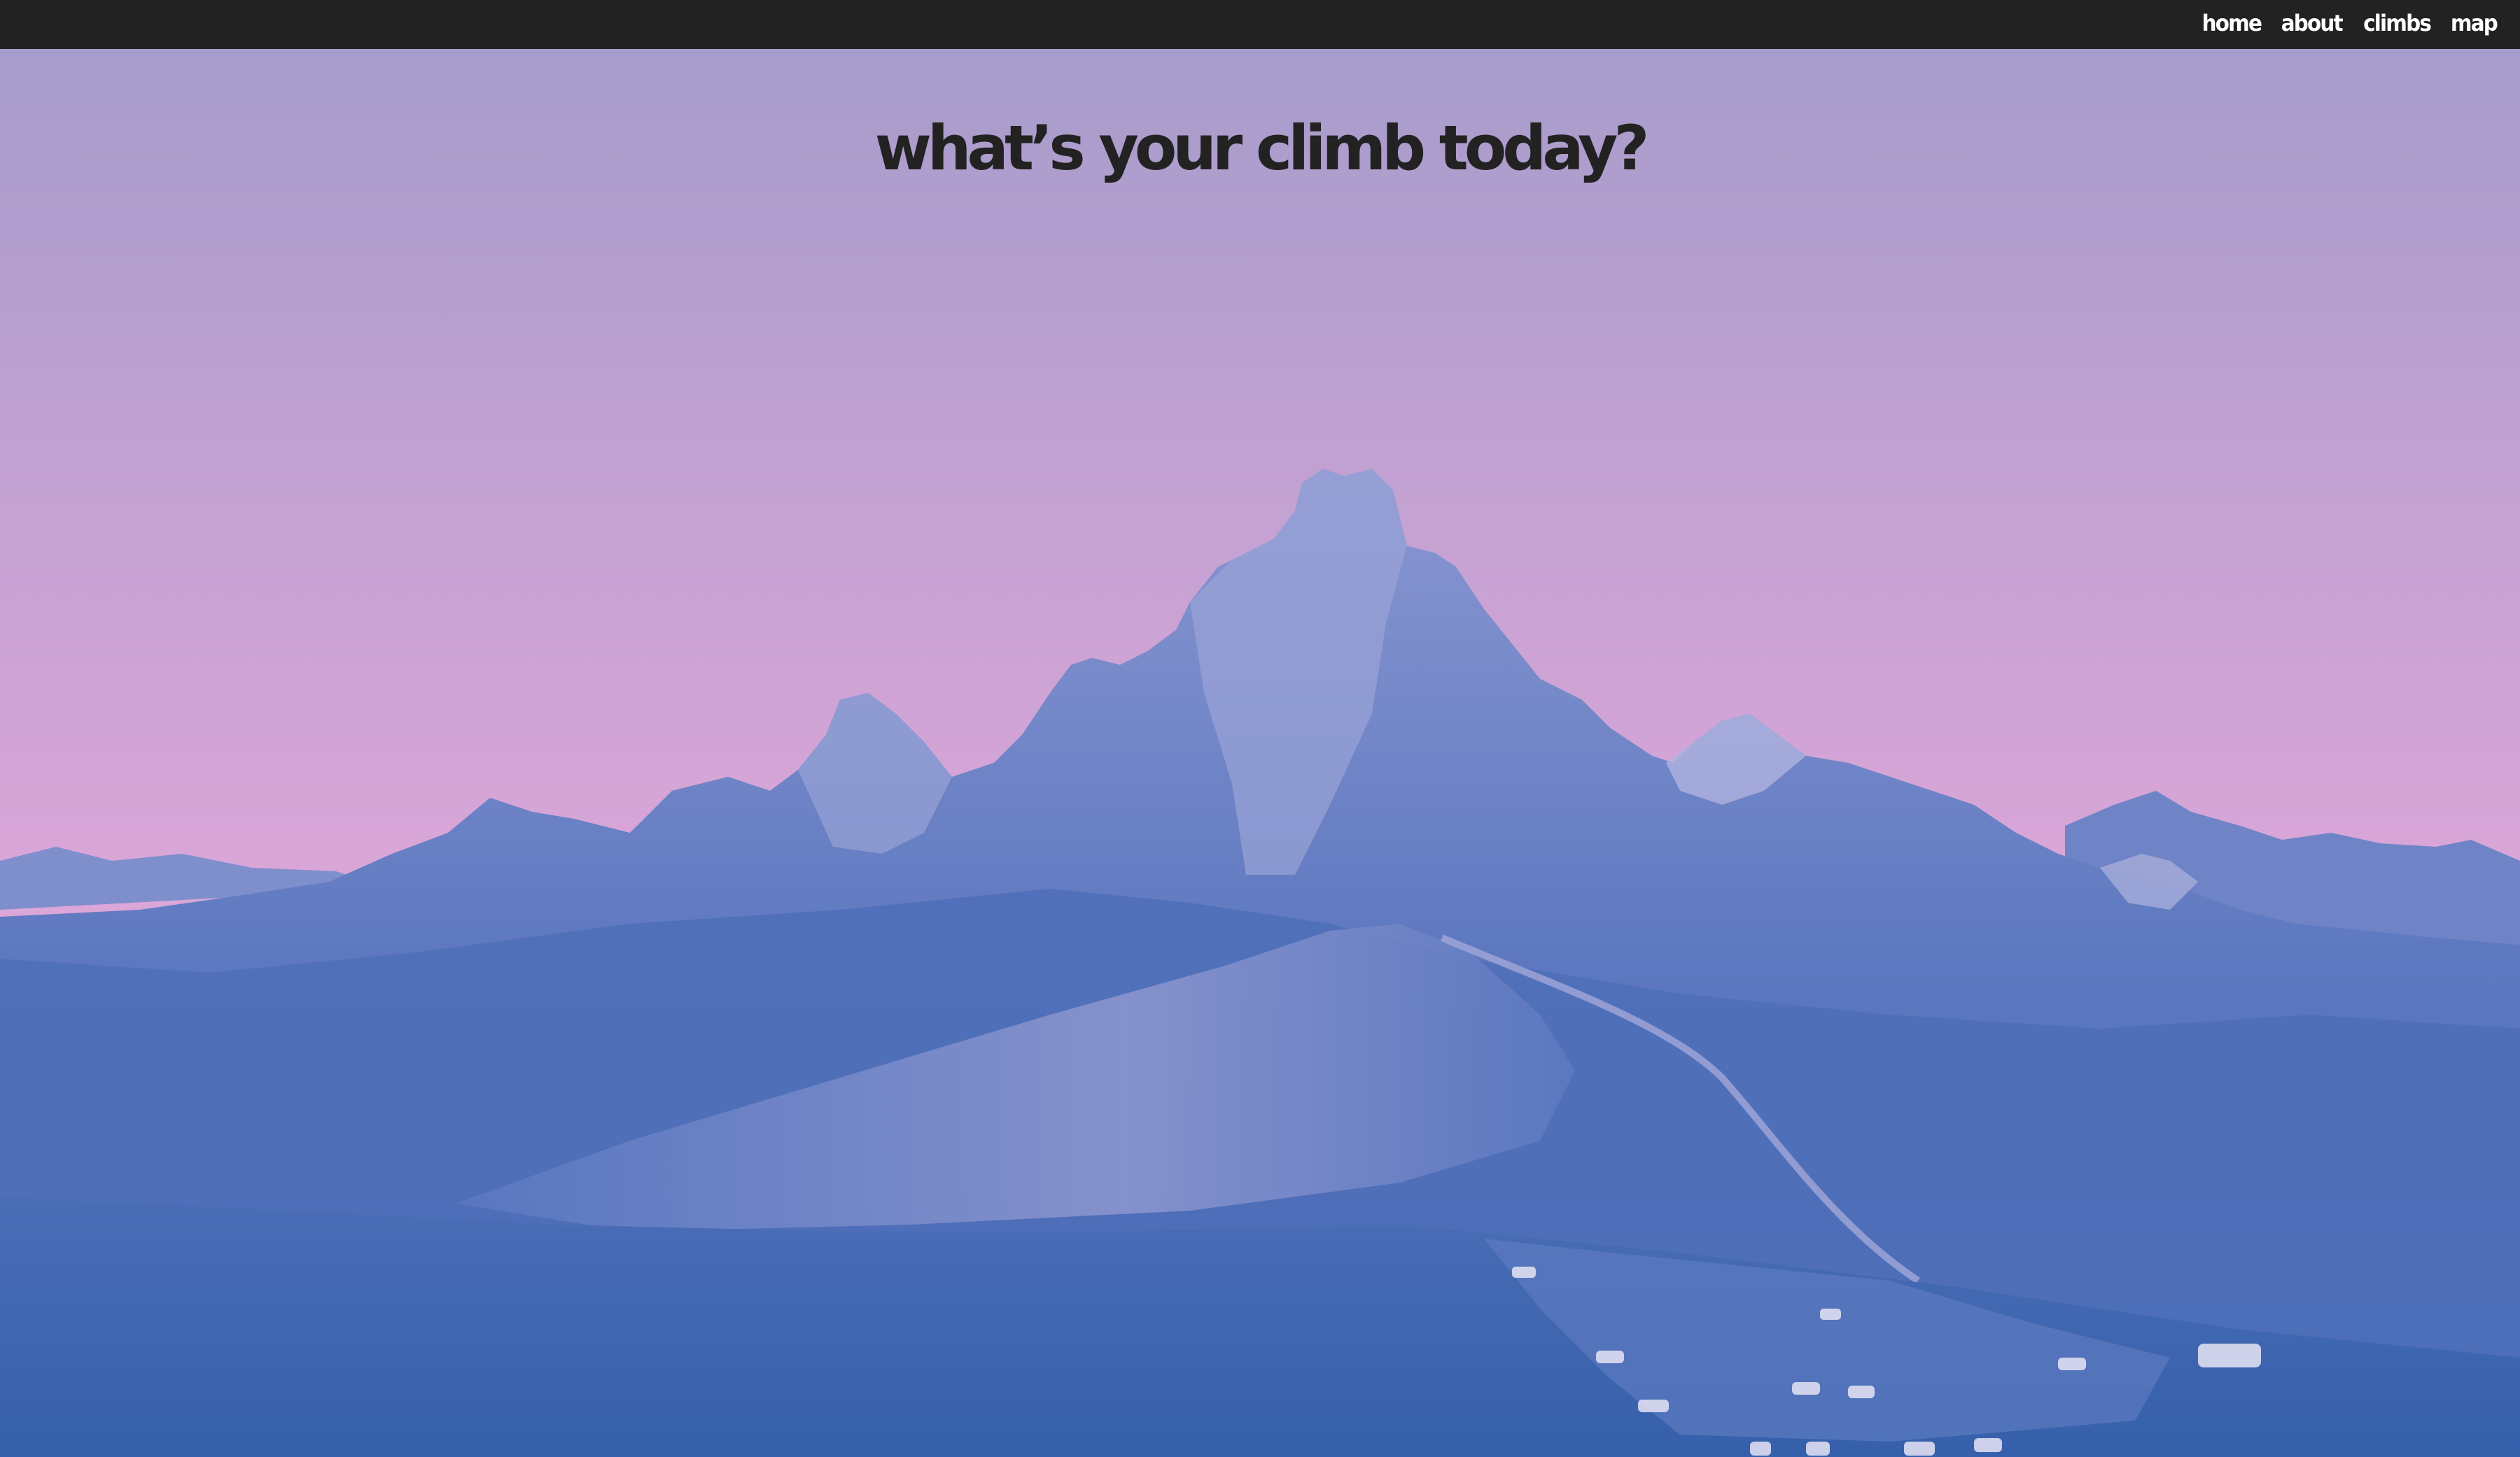 This screenshot has height=1457, width=2520. What do you see at coordinates (2312, 23) in the screenshot?
I see `nav-link-about: about` at bounding box center [2312, 23].